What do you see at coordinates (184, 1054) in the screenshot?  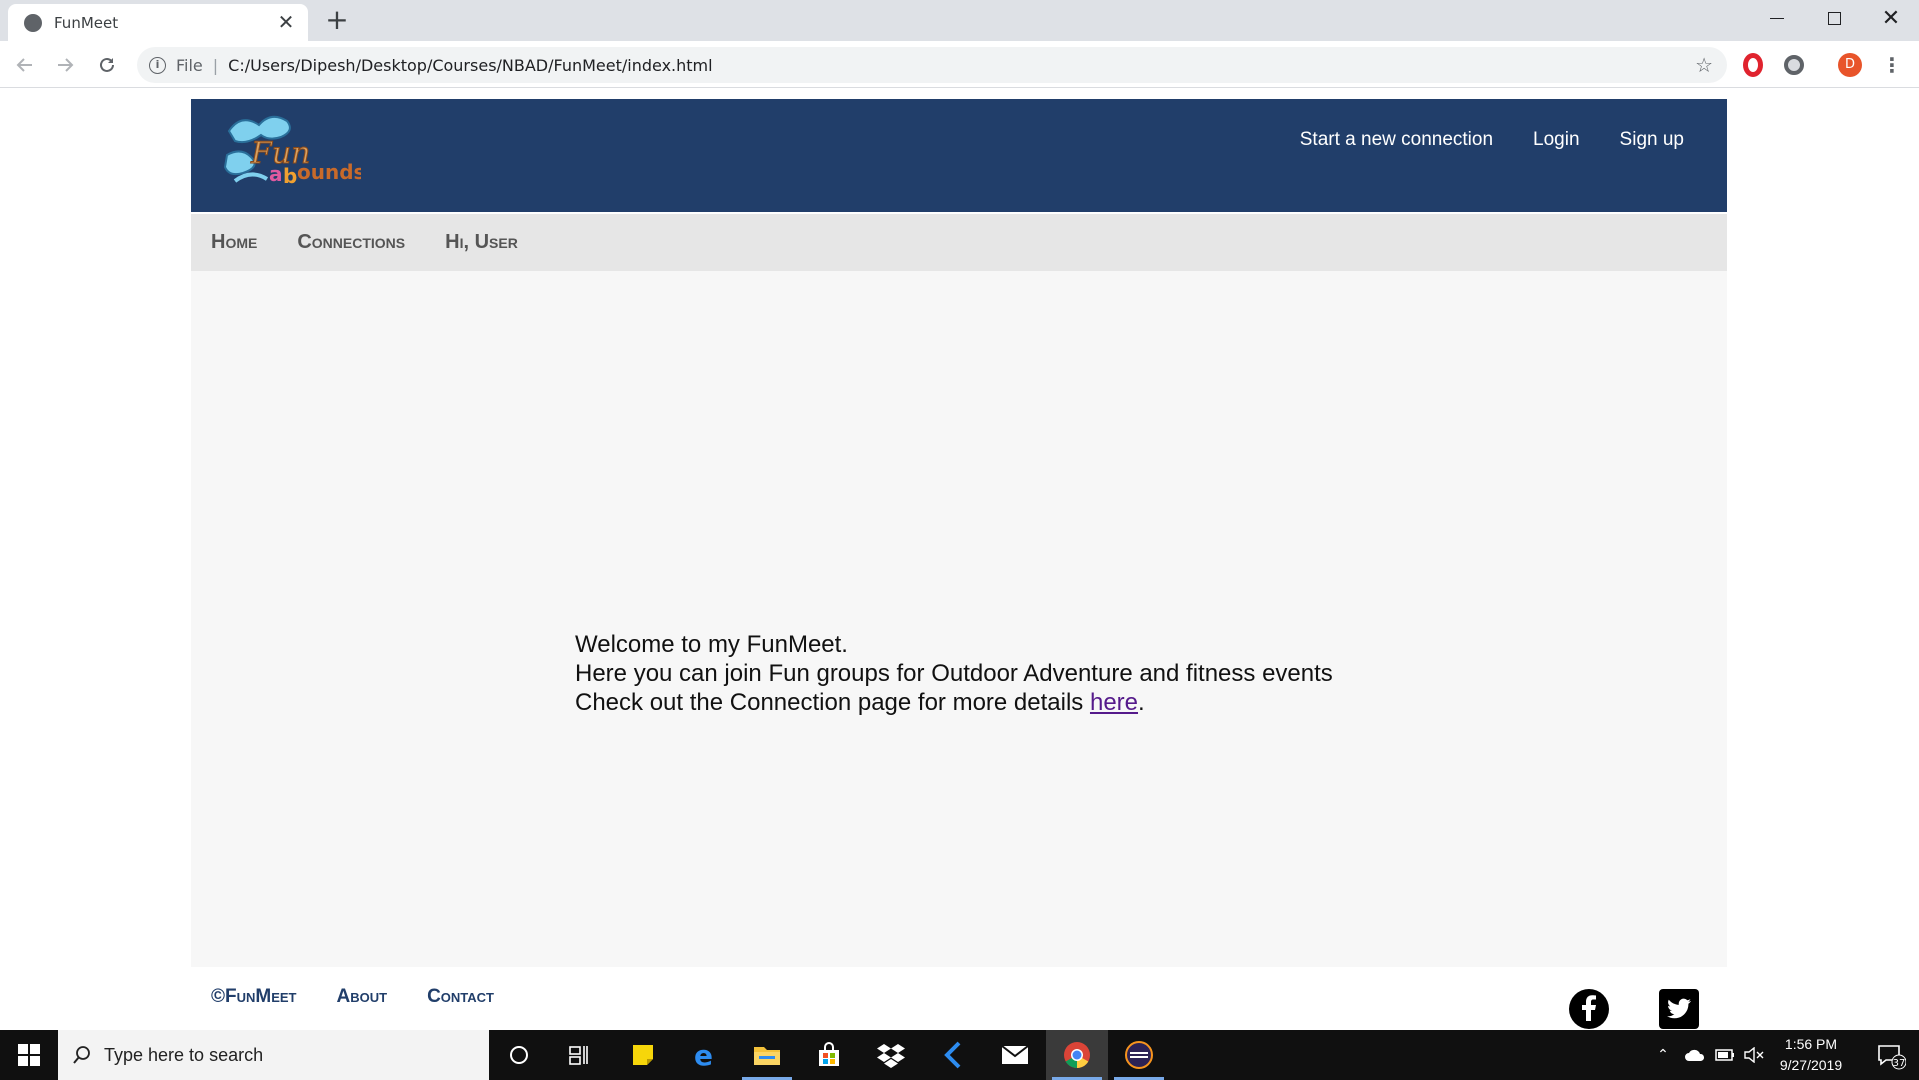 I see `search-placeholder: Type here to search` at bounding box center [184, 1054].